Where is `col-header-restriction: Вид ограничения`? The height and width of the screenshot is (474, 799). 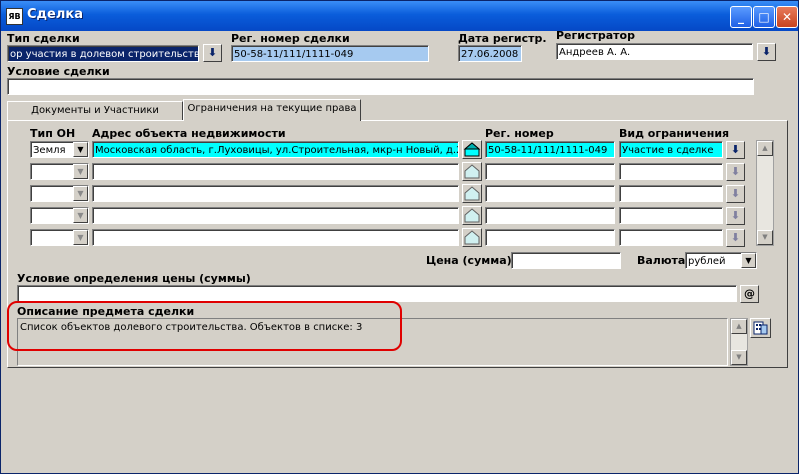 col-header-restriction: Вид ограничения is located at coordinates (674, 133).